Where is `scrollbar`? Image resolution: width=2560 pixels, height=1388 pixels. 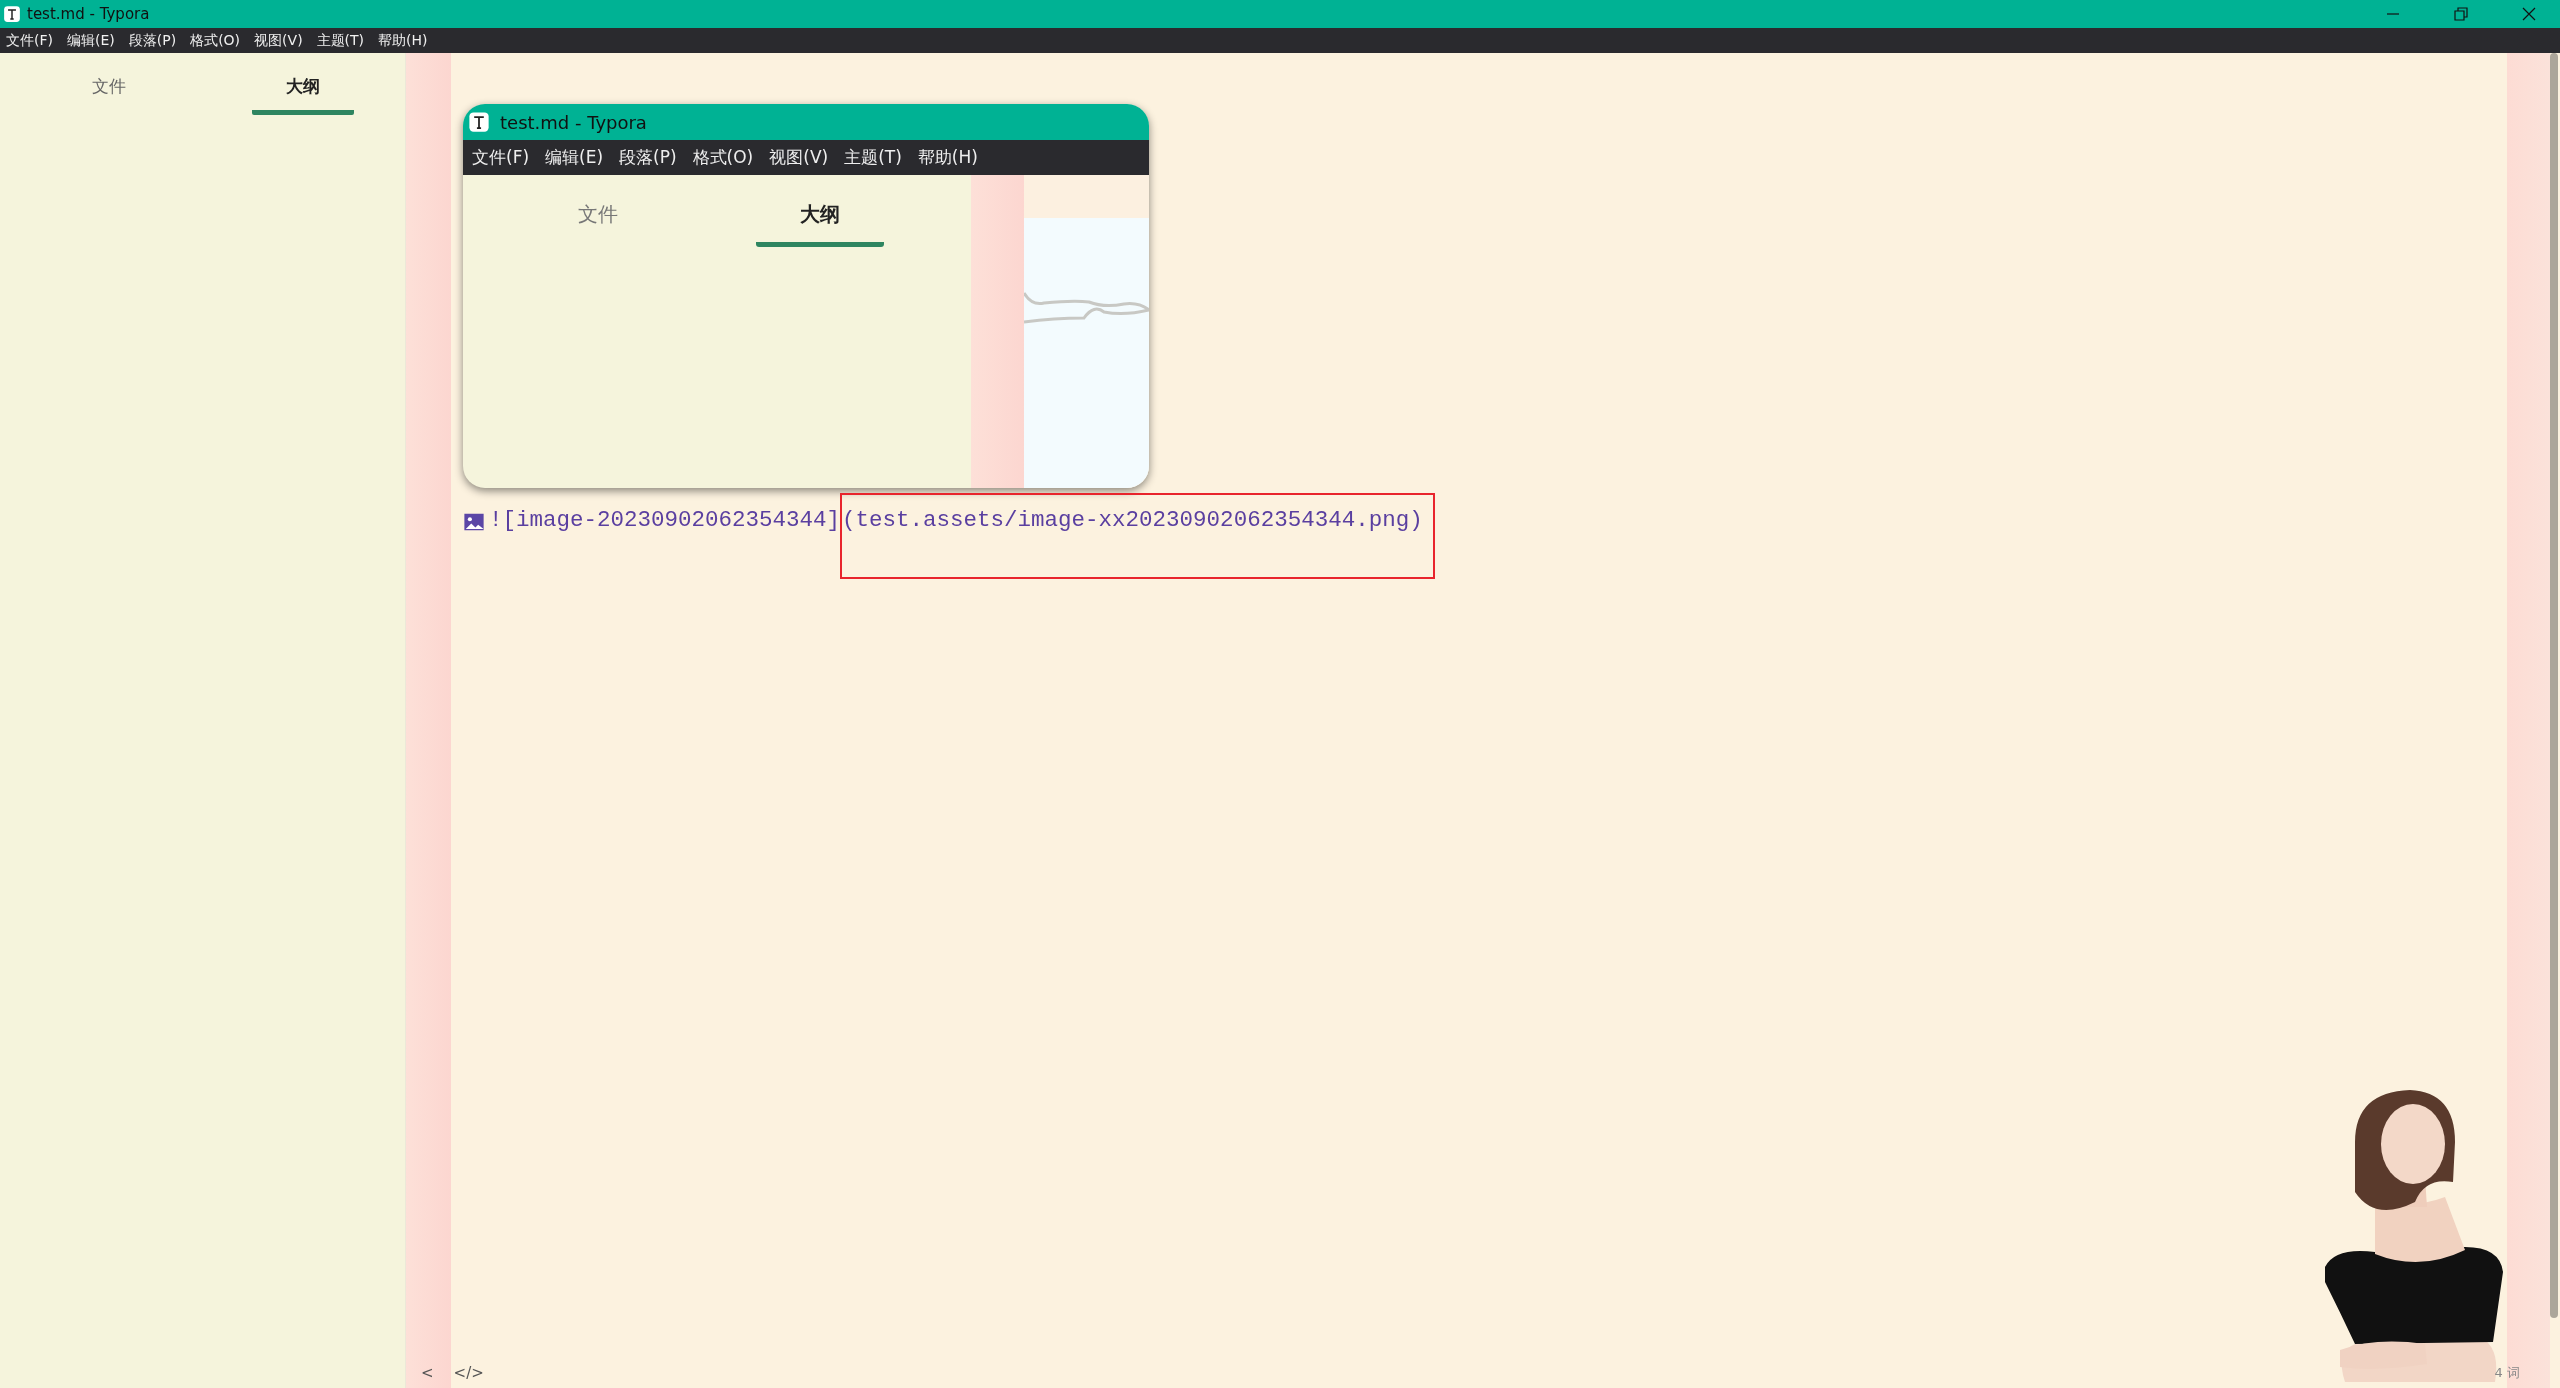
scrollbar is located at coordinates (2554, 685).